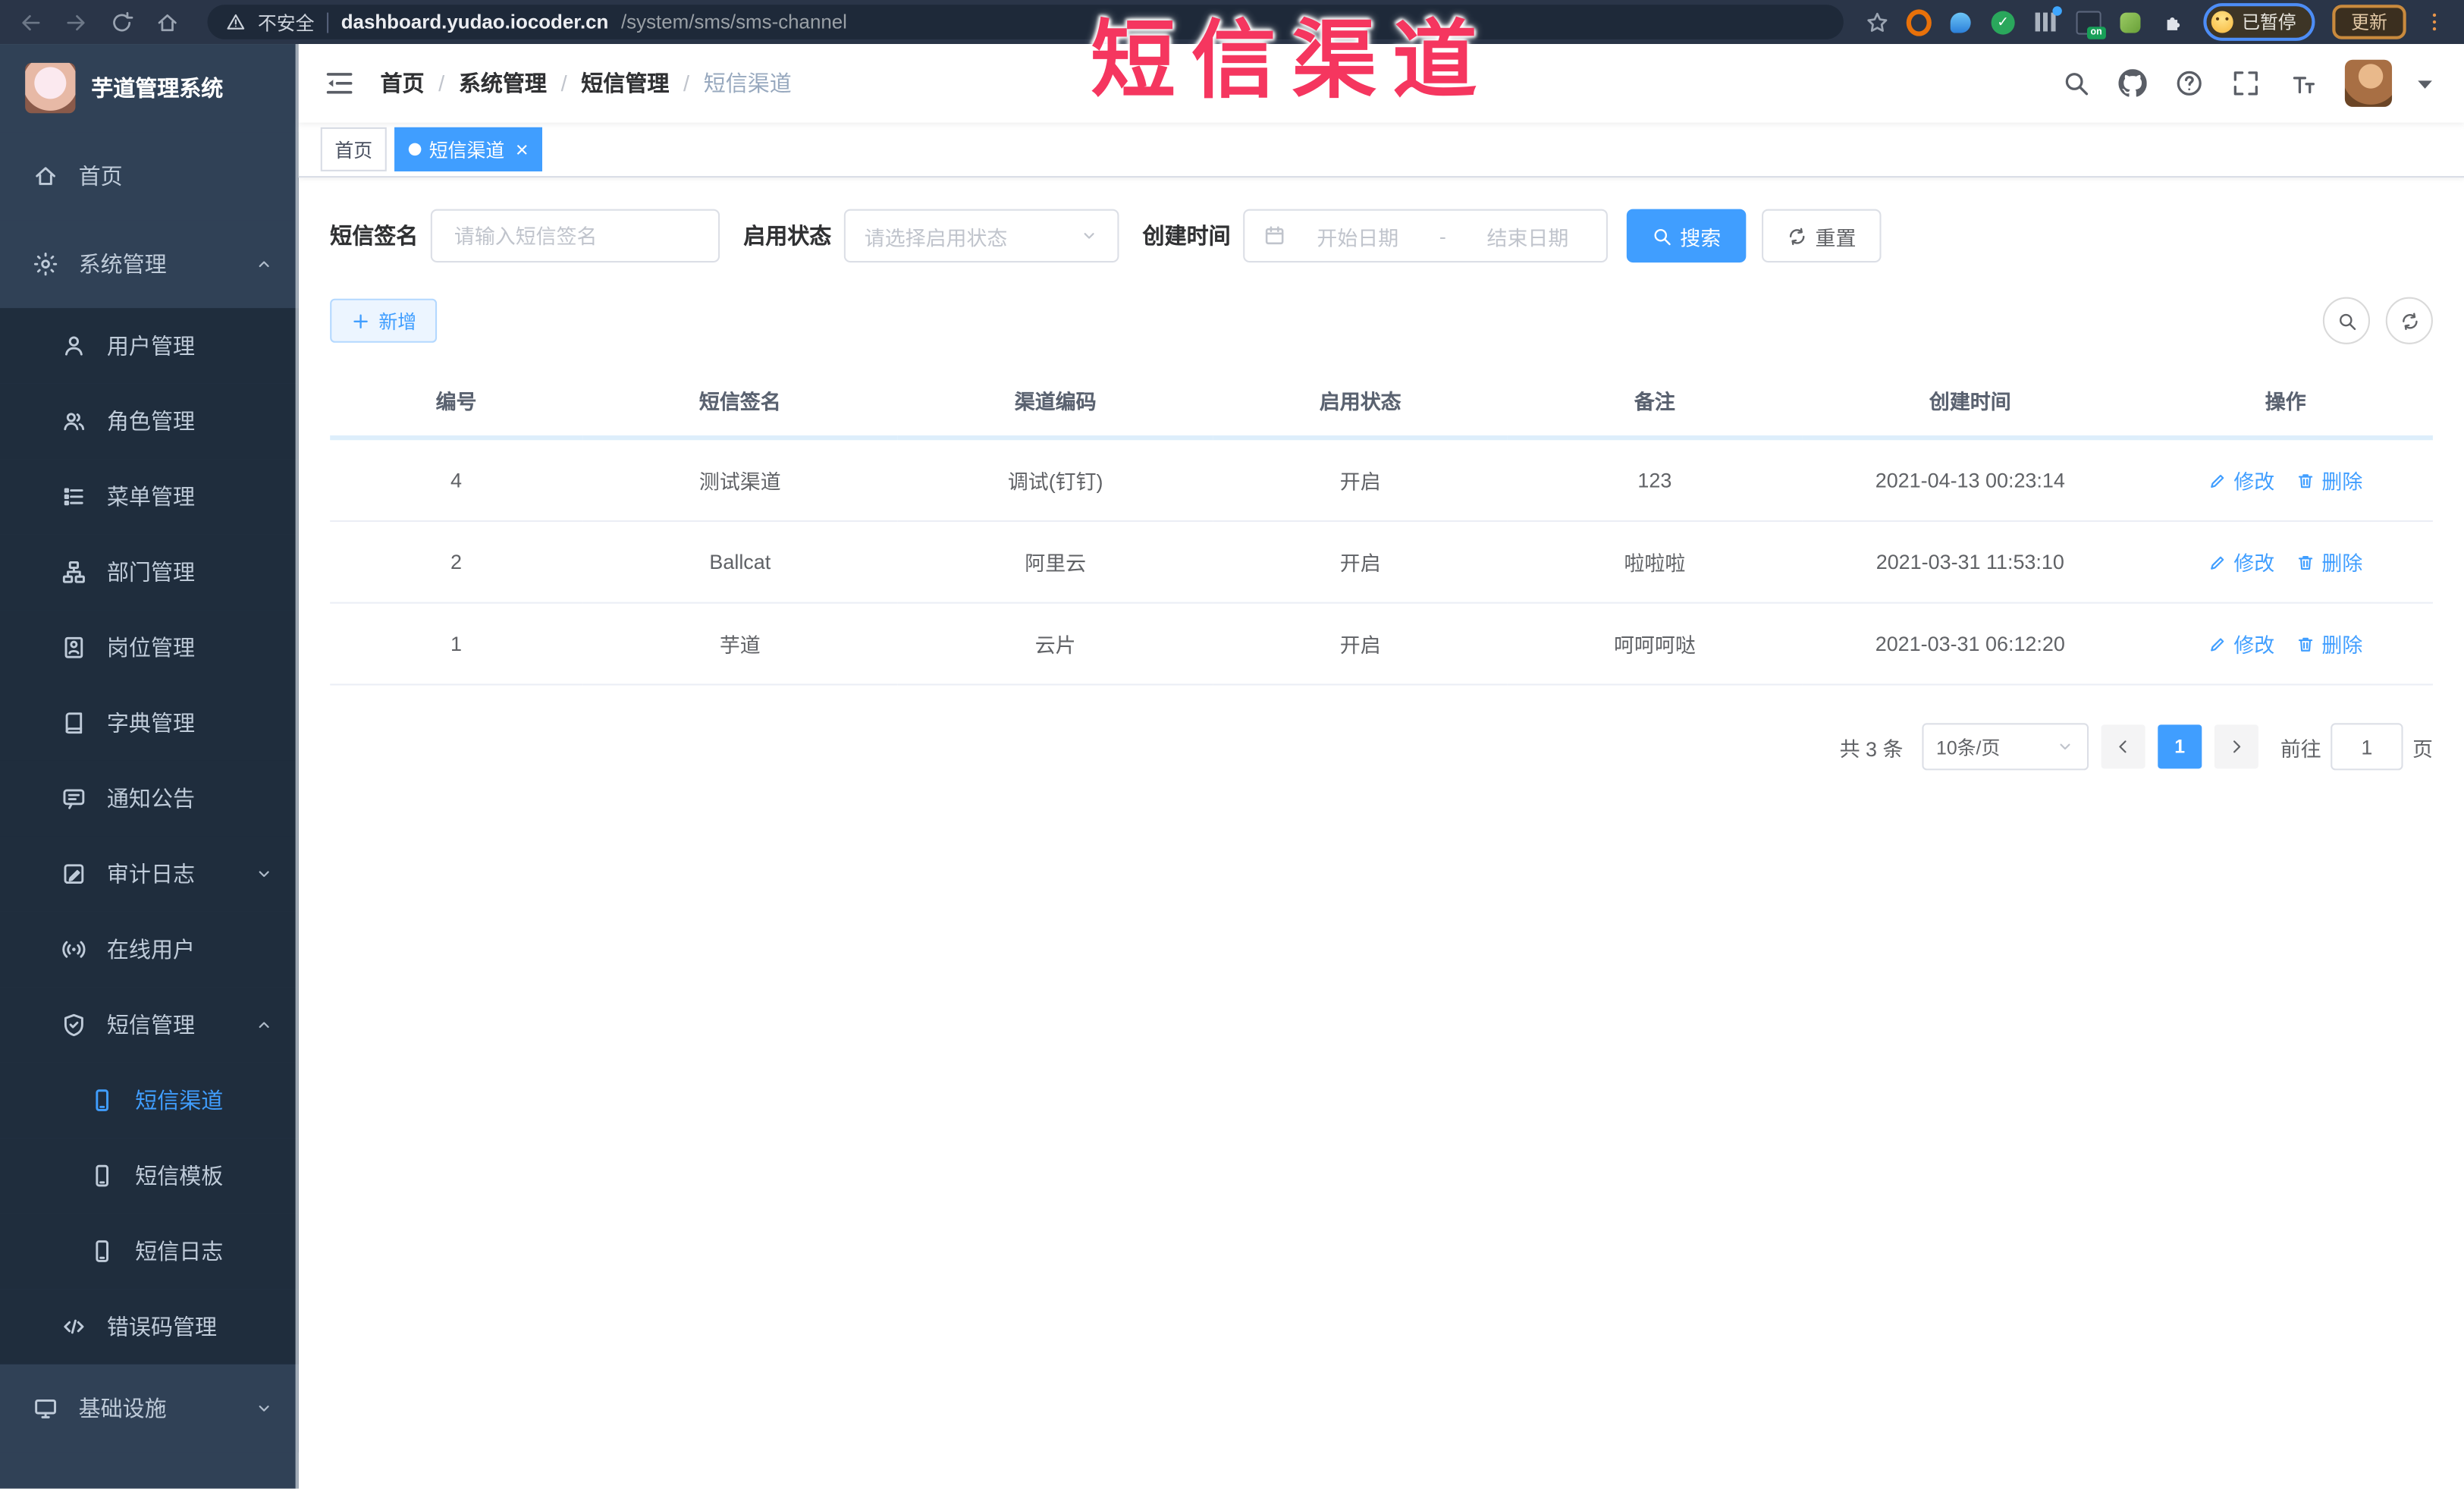 Image resolution: width=2464 pixels, height=1489 pixels. Describe the element at coordinates (149, 1251) in the screenshot. I see `sidebar-item-sms-log: 短信日志` at that location.